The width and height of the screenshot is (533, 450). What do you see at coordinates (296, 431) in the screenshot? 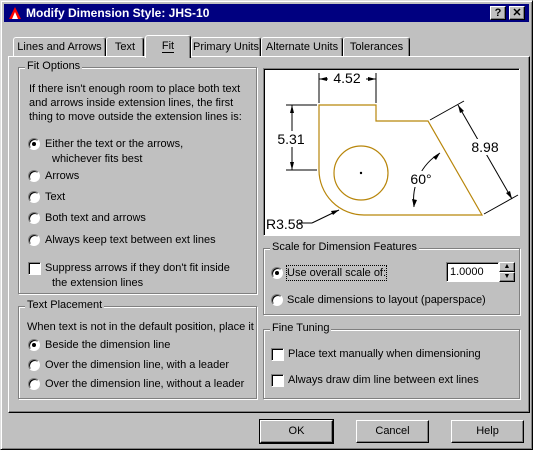
I see `ok-button: OK` at bounding box center [296, 431].